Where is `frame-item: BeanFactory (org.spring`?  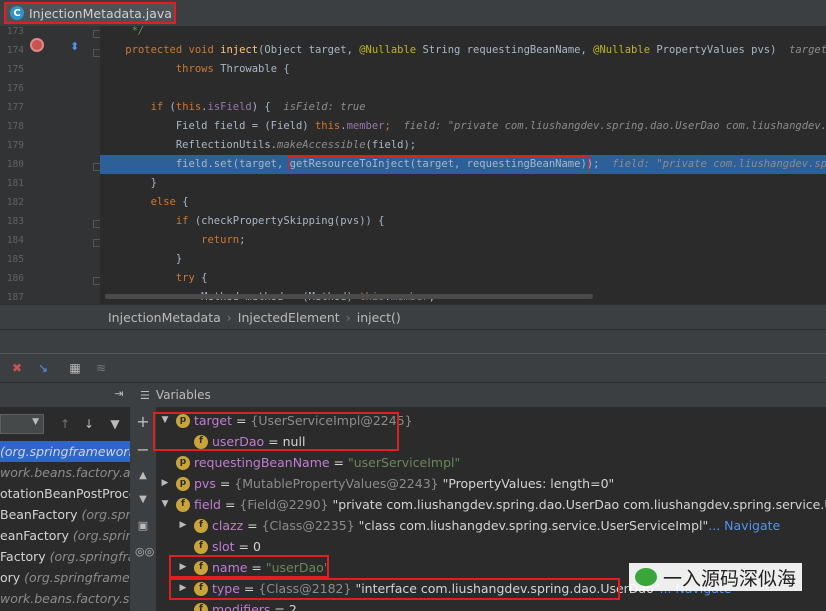 frame-item: BeanFactory (org.spring is located at coordinates (65, 514).